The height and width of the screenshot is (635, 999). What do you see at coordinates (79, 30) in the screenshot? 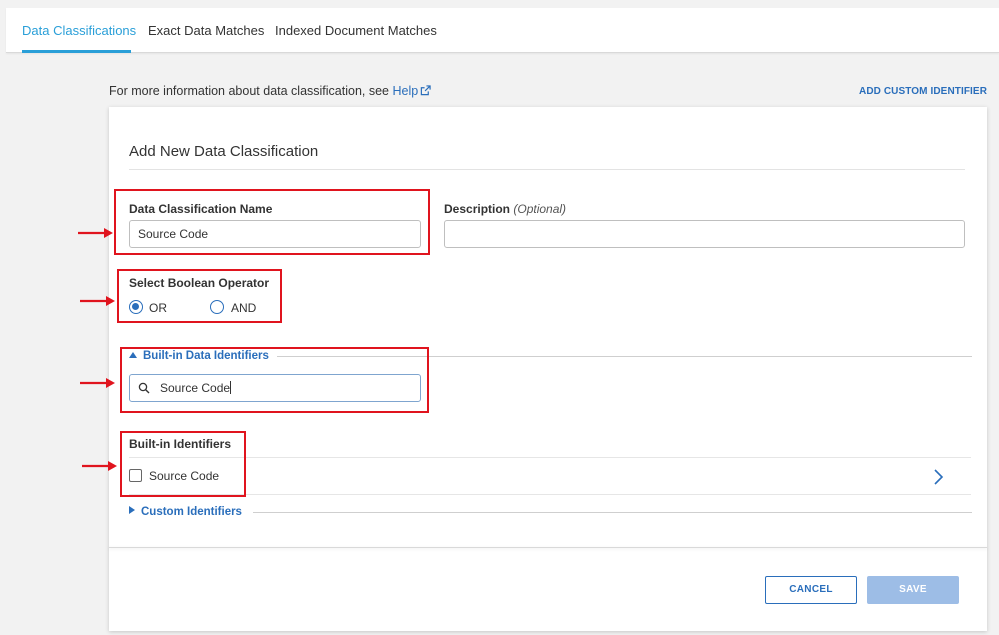
I see `tab-data-classifications: Data Classifications` at bounding box center [79, 30].